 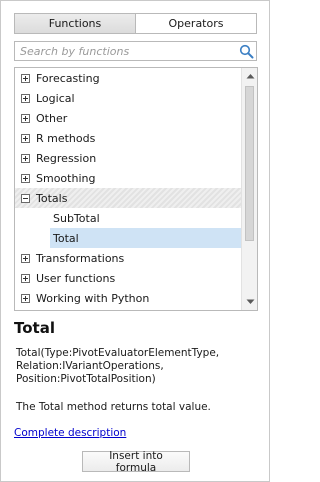 I want to click on function-title: Total, so click(x=34, y=328).